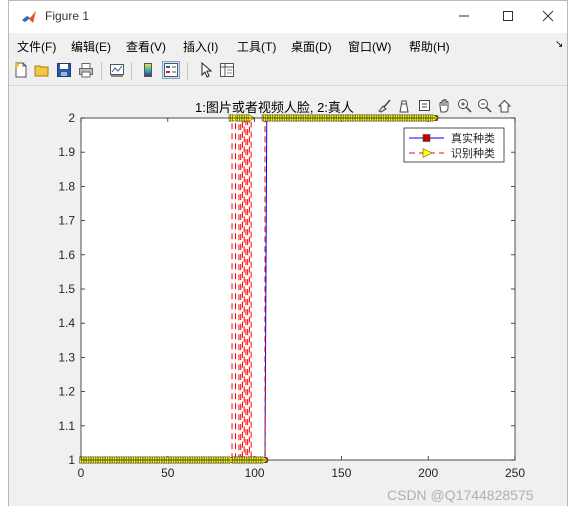 The image size is (576, 514). What do you see at coordinates (311, 46) in the screenshot?
I see `menu-desktop: 桌面(D)` at bounding box center [311, 46].